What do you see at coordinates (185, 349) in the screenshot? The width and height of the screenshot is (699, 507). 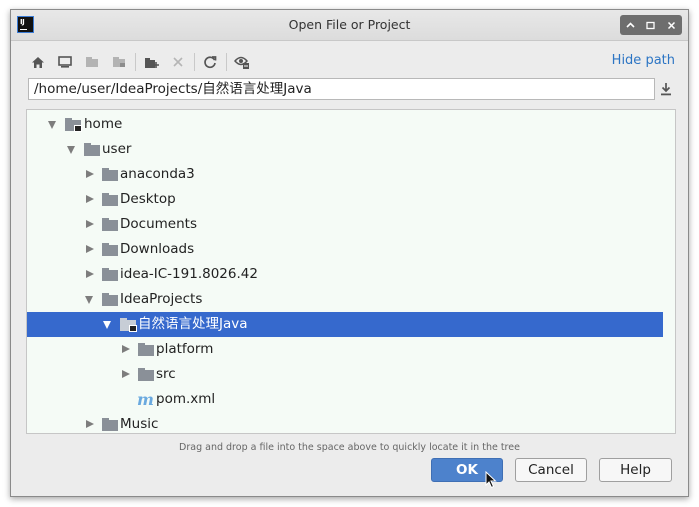 I see `tree-item-label: platform` at bounding box center [185, 349].